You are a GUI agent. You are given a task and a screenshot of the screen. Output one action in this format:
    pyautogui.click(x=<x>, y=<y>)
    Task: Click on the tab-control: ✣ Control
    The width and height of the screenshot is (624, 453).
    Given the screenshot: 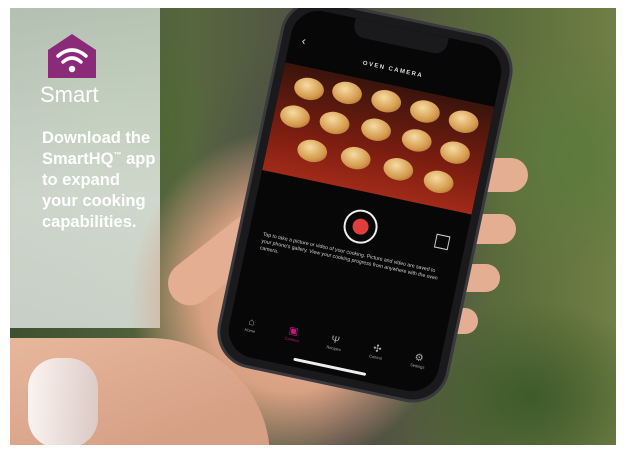 What is the action you would take?
    pyautogui.click(x=376, y=351)
    